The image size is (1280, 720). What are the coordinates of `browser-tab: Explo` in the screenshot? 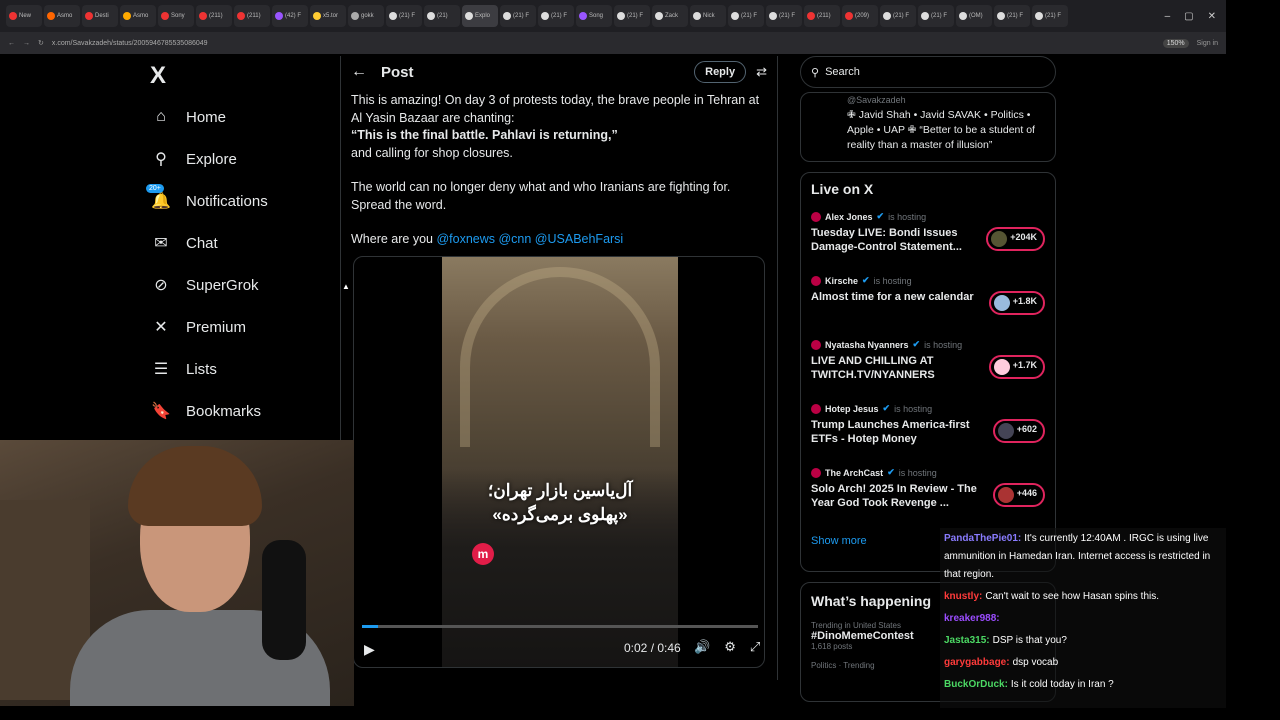 It's located at (480, 16).